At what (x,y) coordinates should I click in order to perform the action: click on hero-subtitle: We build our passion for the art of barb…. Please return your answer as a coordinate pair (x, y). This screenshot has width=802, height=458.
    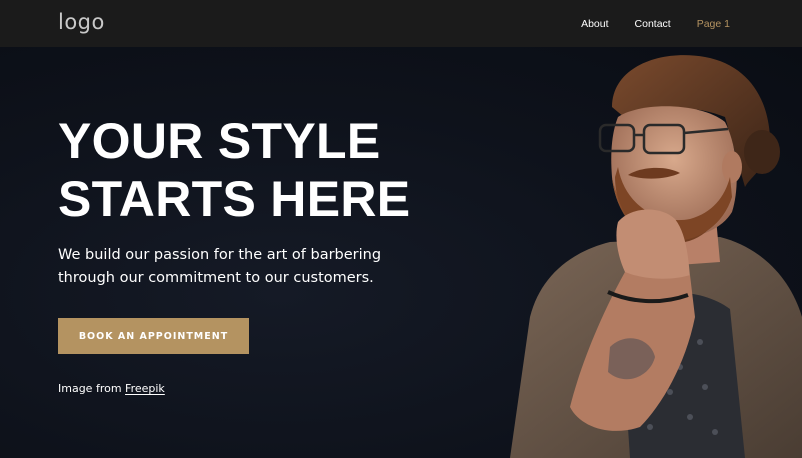
    Looking at the image, I should click on (220, 266).